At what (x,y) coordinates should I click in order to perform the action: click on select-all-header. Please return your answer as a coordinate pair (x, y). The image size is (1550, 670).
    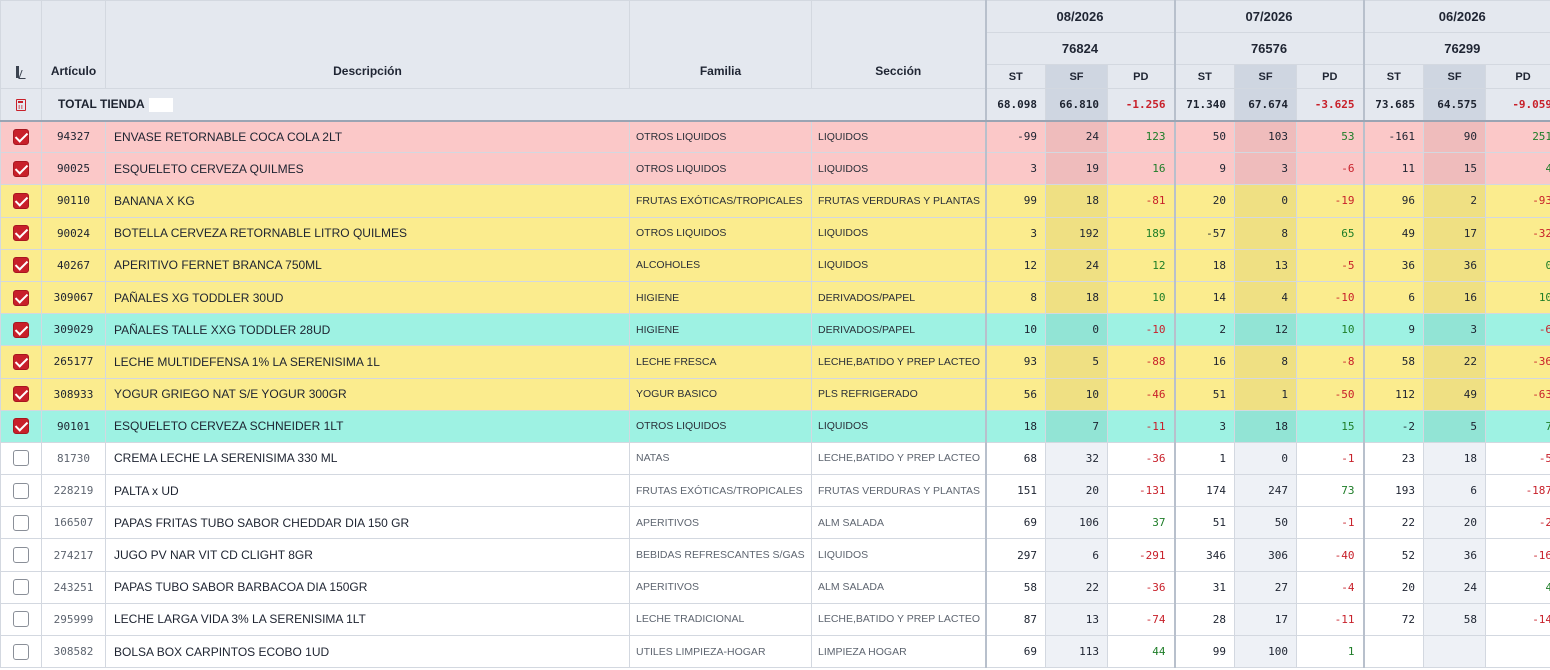
    Looking at the image, I should click on (21, 44).